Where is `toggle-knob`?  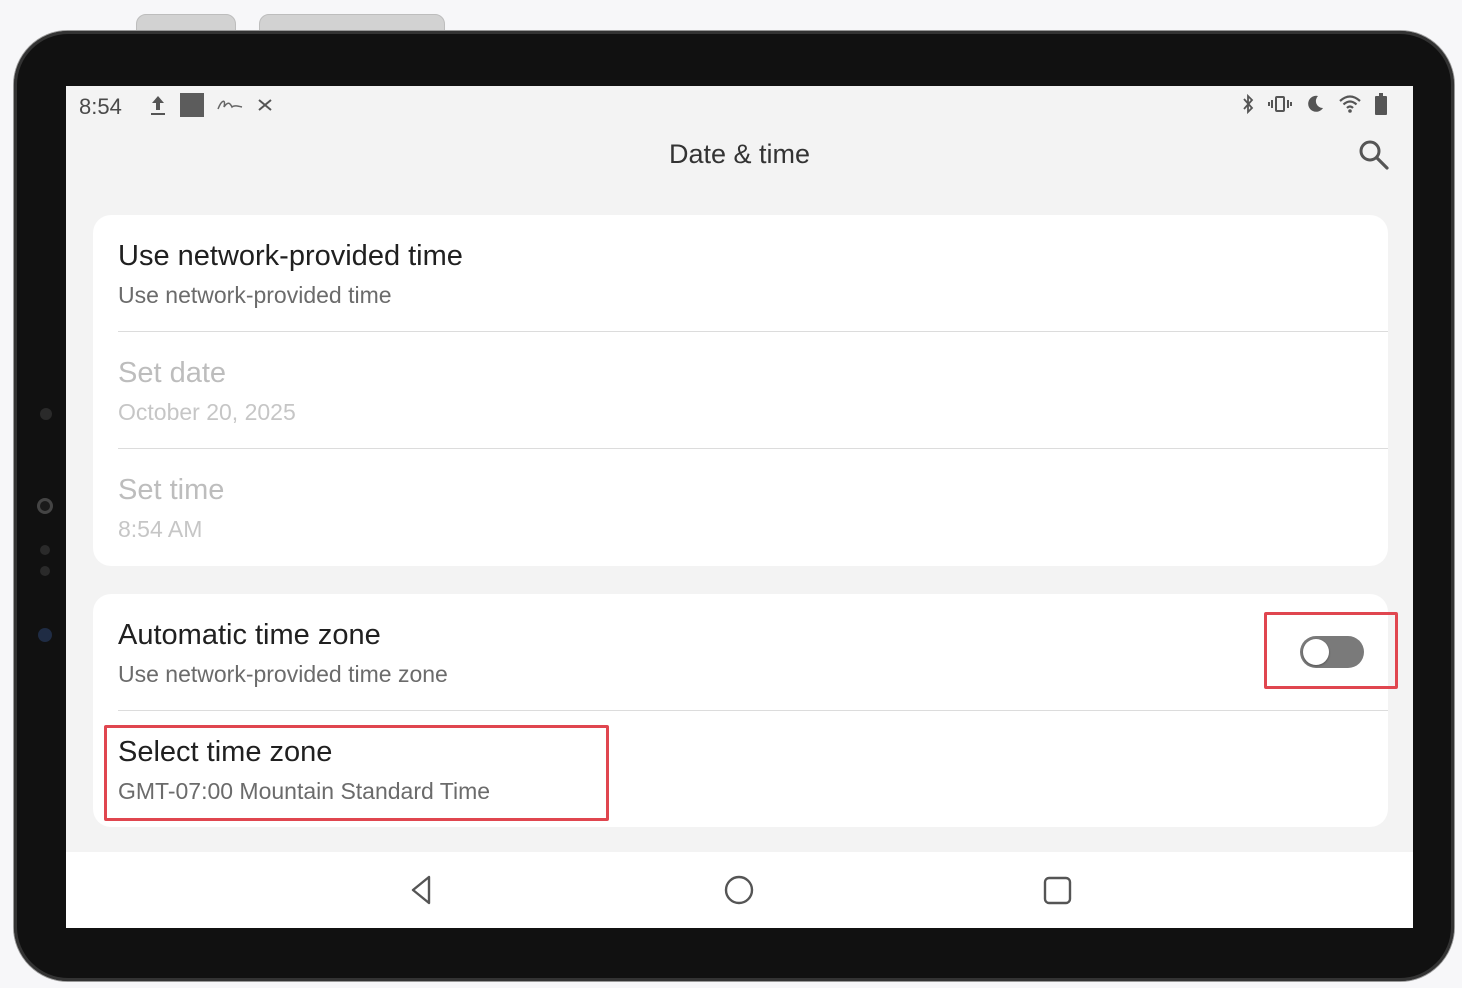
toggle-knob is located at coordinates (1316, 652).